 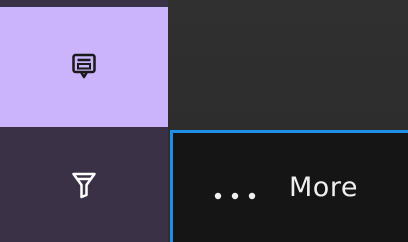 I want to click on popup-icon, so click(x=84, y=67).